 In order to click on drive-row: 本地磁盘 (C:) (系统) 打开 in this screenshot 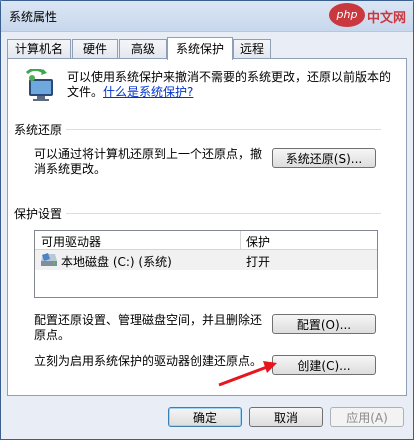, I will do `click(206, 260)`.